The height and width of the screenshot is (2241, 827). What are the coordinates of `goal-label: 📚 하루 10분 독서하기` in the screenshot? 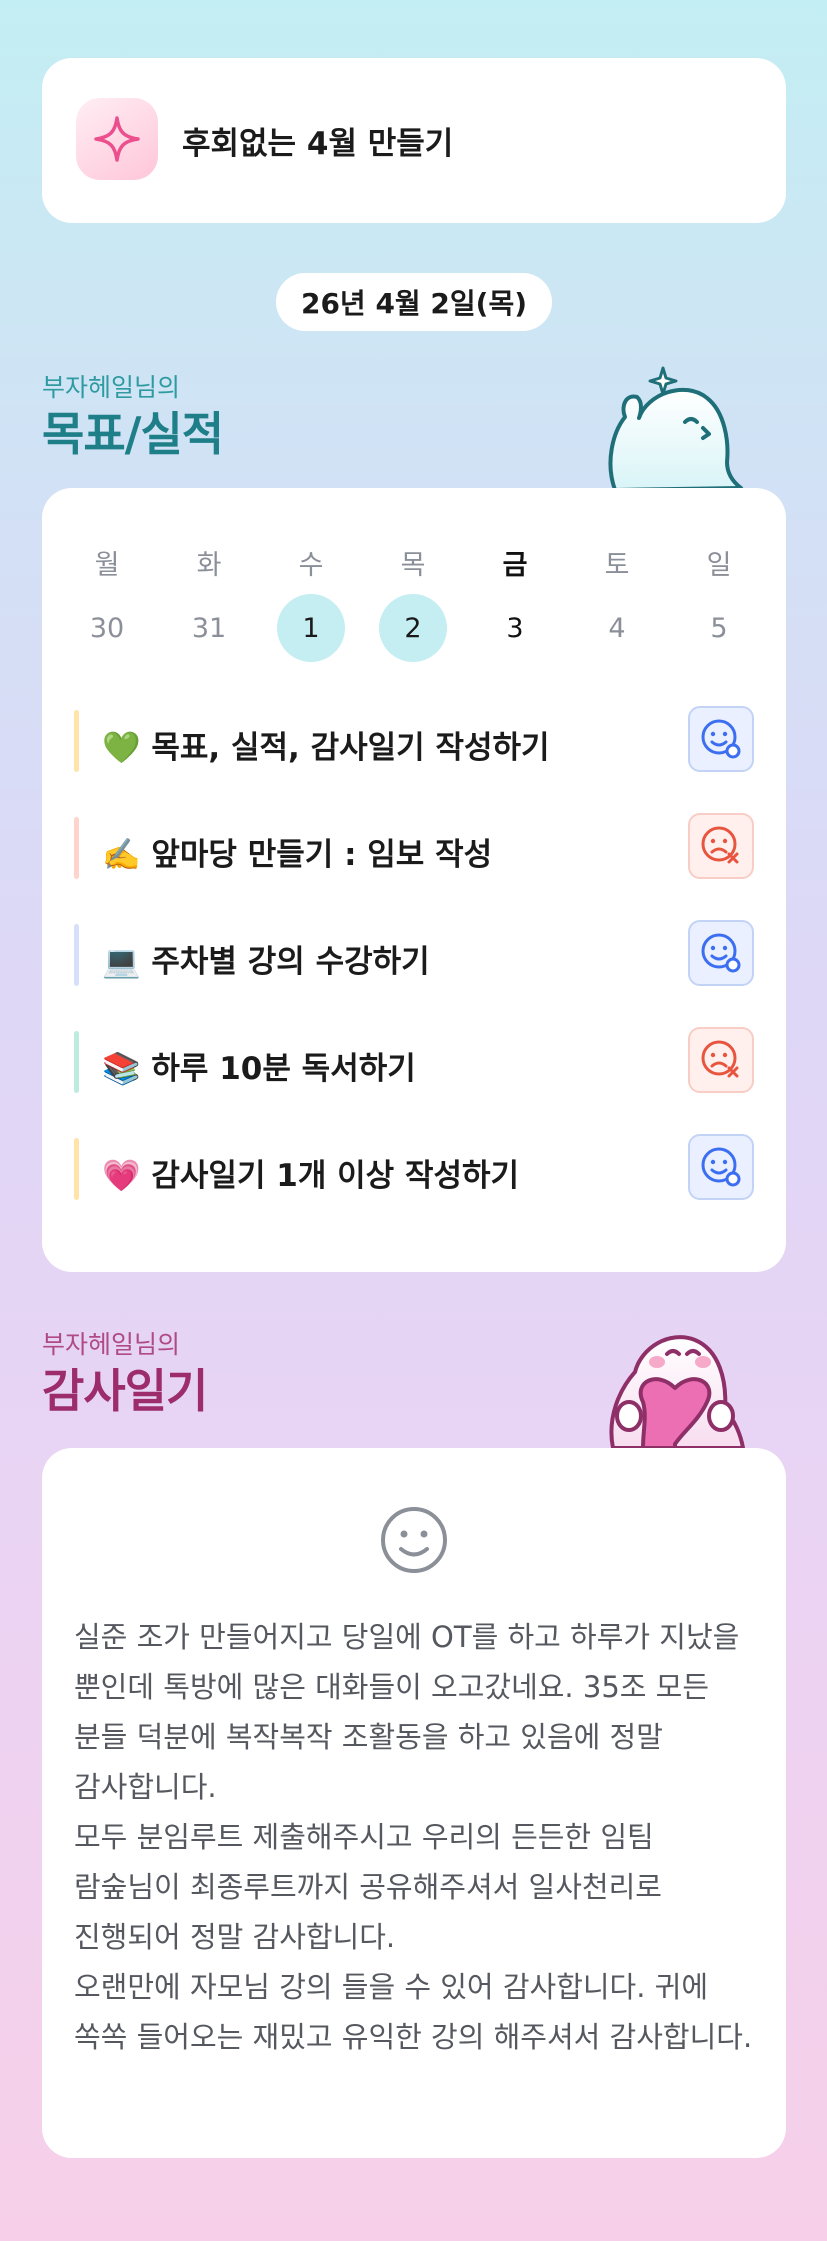 It's located at (259, 1069).